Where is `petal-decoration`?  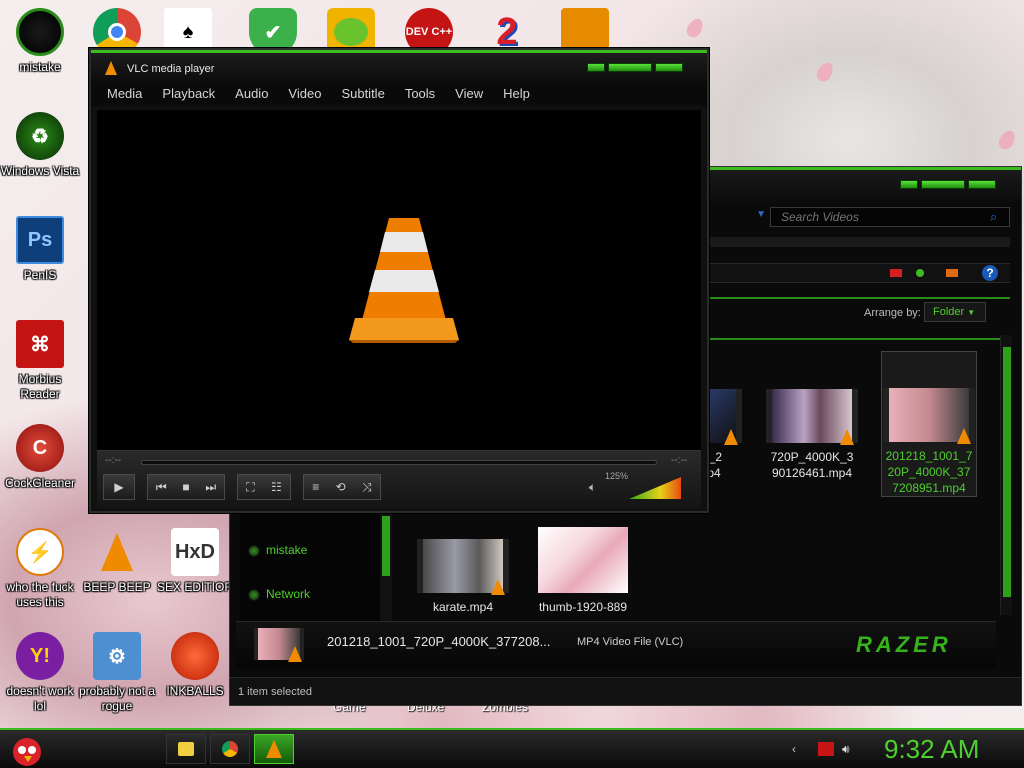
petal-decoration is located at coordinates (825, 72).